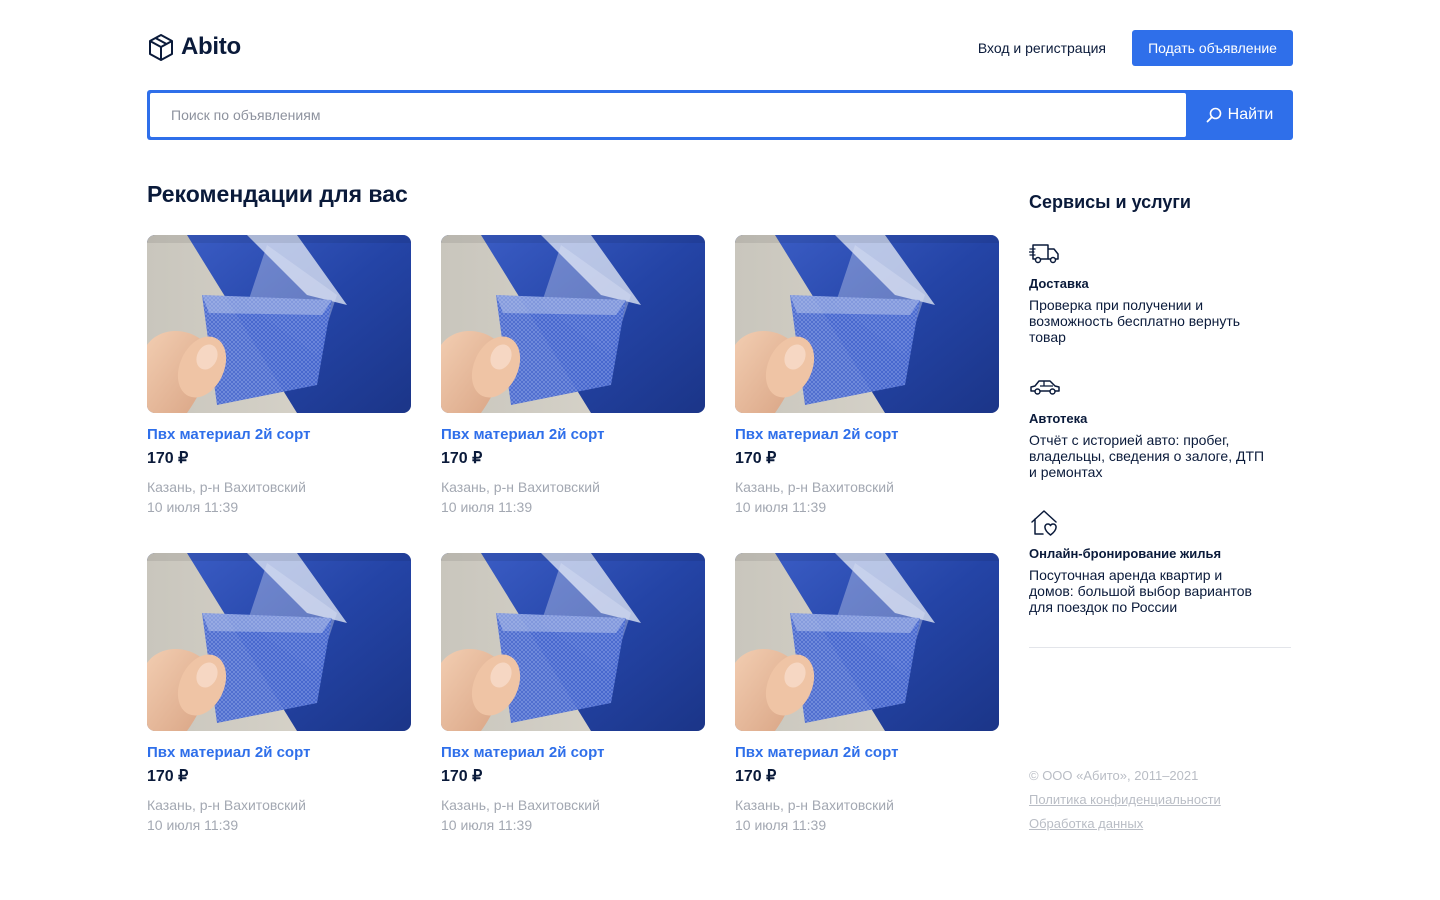 The image size is (1440, 900). What do you see at coordinates (1044, 523) in the screenshot?
I see `house-heart-icon` at bounding box center [1044, 523].